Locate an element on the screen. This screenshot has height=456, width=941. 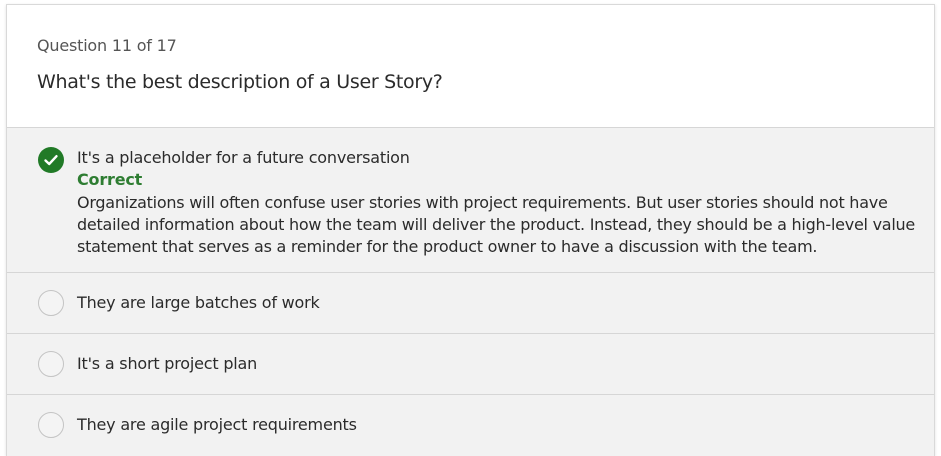
checkmark-circle-icon is located at coordinates (51, 160).